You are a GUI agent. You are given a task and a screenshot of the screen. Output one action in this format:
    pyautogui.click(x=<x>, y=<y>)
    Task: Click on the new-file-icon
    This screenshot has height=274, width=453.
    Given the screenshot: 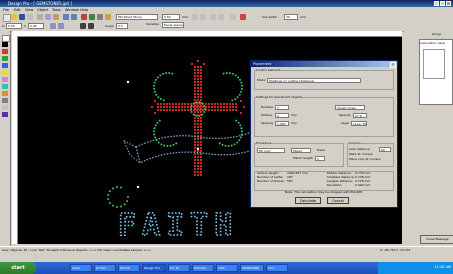 What is the action you would take?
    pyautogui.click(x=7, y=18)
    